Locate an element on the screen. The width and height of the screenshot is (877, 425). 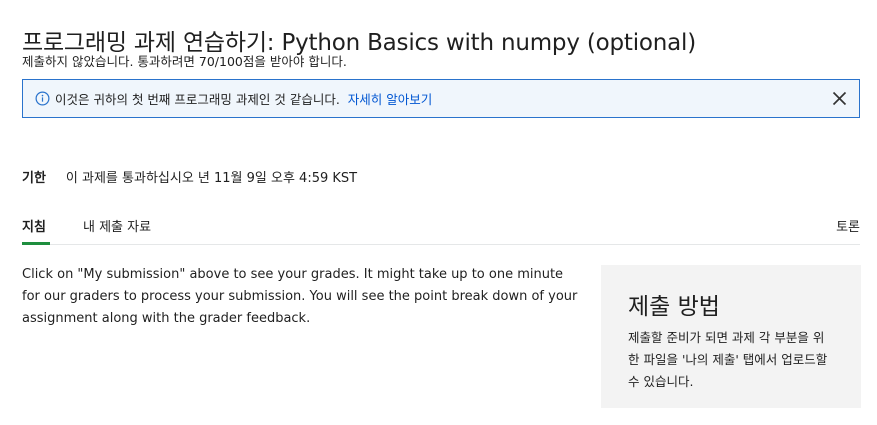
learn-more-link: 자세히 알아보기 is located at coordinates (390, 98).